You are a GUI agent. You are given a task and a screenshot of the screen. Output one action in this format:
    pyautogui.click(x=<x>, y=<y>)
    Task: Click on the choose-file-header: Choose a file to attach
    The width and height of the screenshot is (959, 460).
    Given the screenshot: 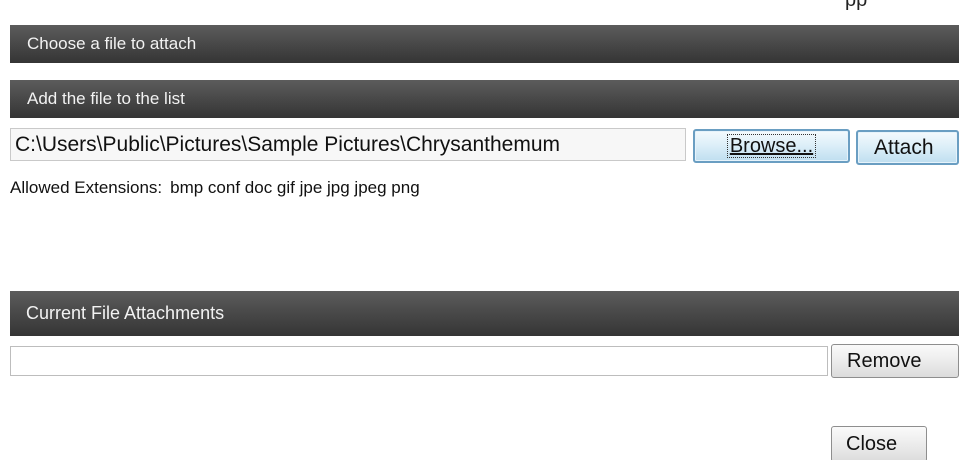 What is the action you would take?
    pyautogui.click(x=484, y=44)
    